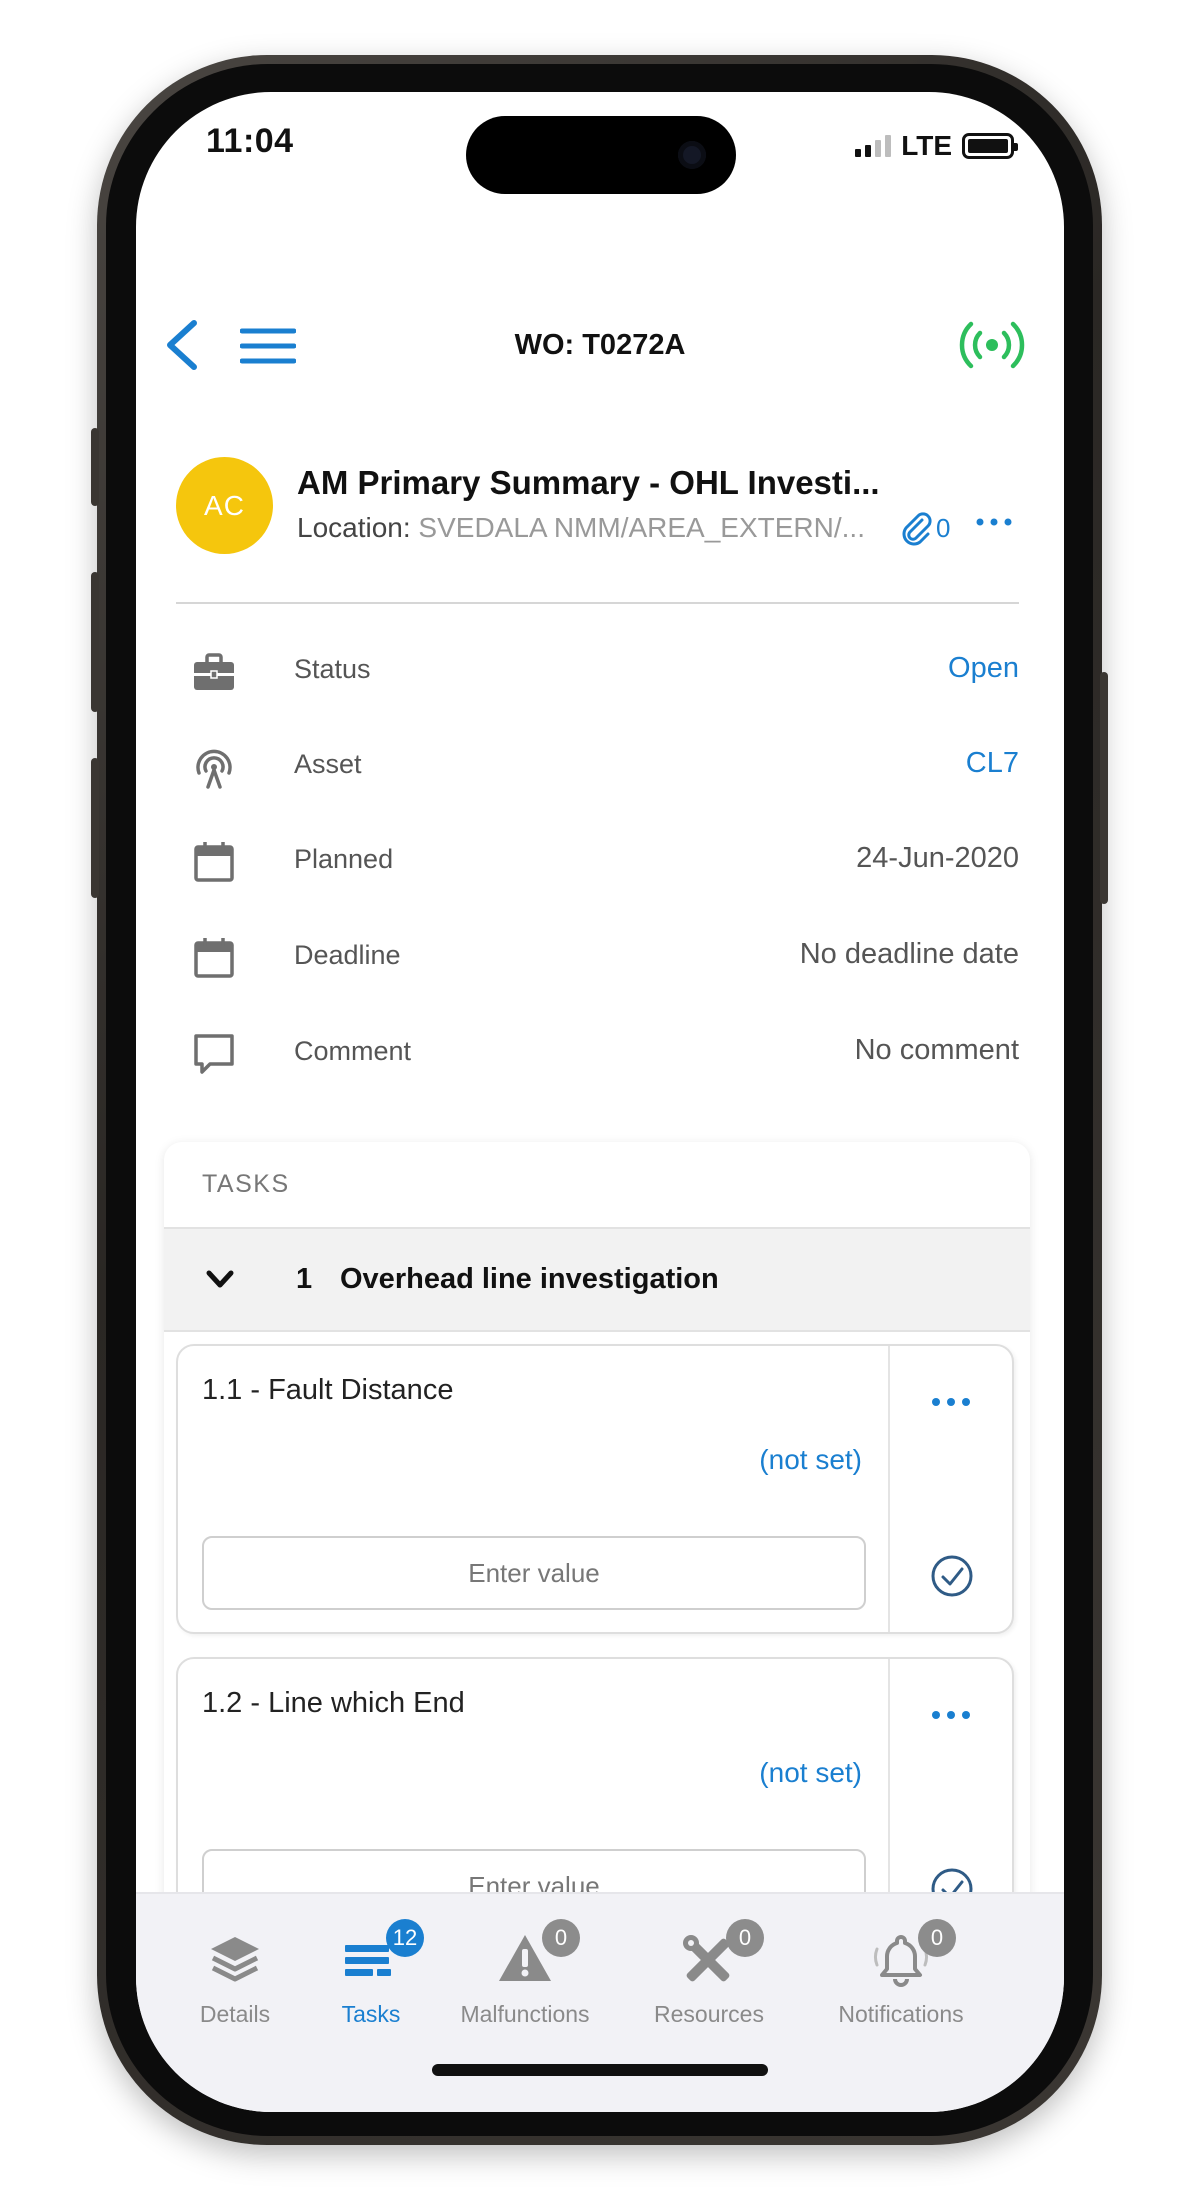  I want to click on camera-icon, so click(692, 155).